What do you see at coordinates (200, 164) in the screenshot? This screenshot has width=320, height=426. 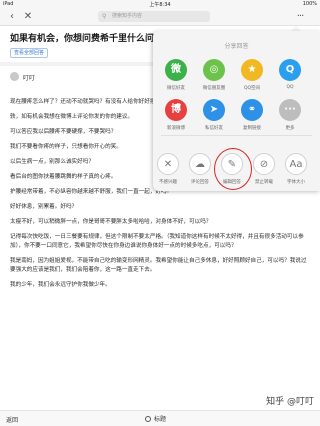 I see `comment-icon: ☁` at bounding box center [200, 164].